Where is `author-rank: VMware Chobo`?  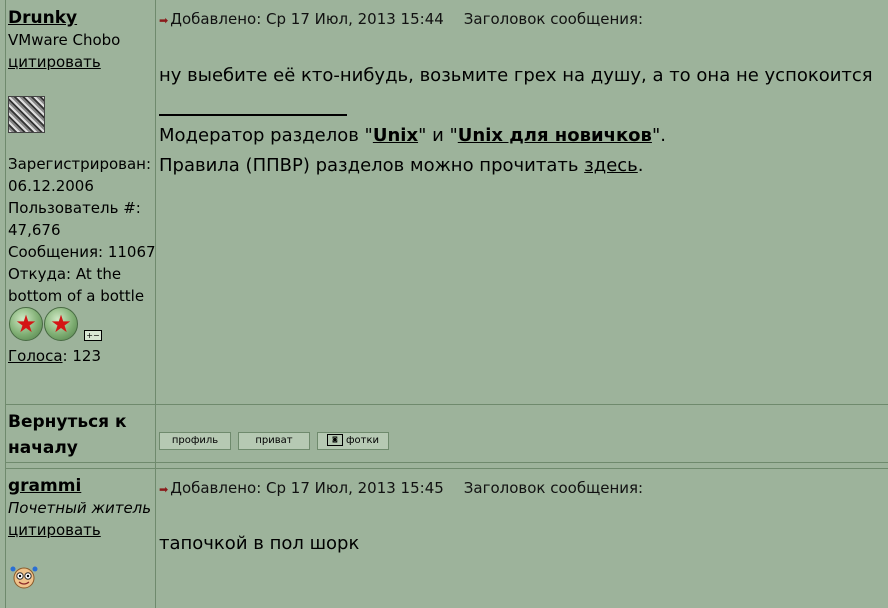 author-rank: VMware Chobo is located at coordinates (64, 40).